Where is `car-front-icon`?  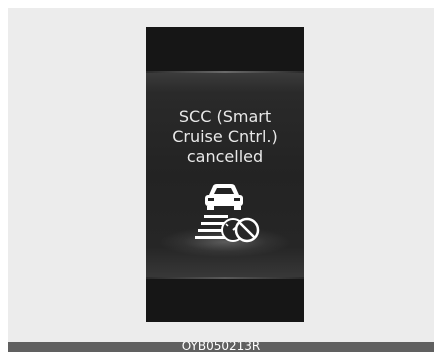 car-front-icon is located at coordinates (224, 197).